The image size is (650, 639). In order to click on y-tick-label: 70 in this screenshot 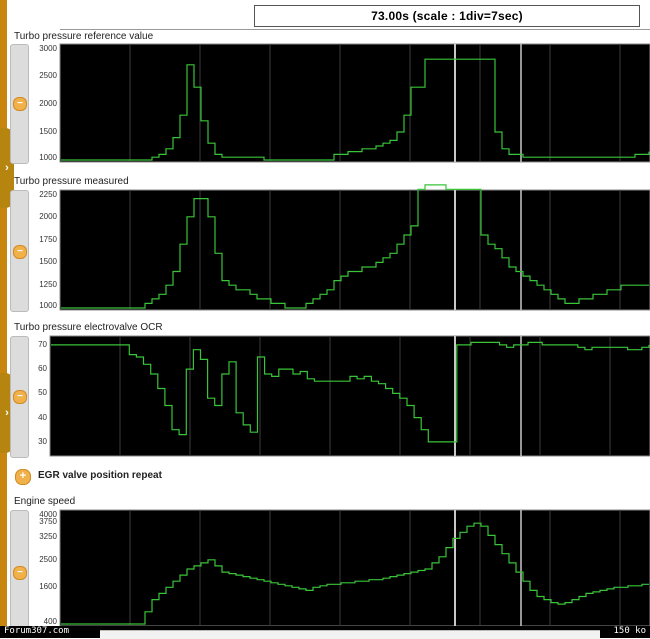, I will do `click(42, 344)`.